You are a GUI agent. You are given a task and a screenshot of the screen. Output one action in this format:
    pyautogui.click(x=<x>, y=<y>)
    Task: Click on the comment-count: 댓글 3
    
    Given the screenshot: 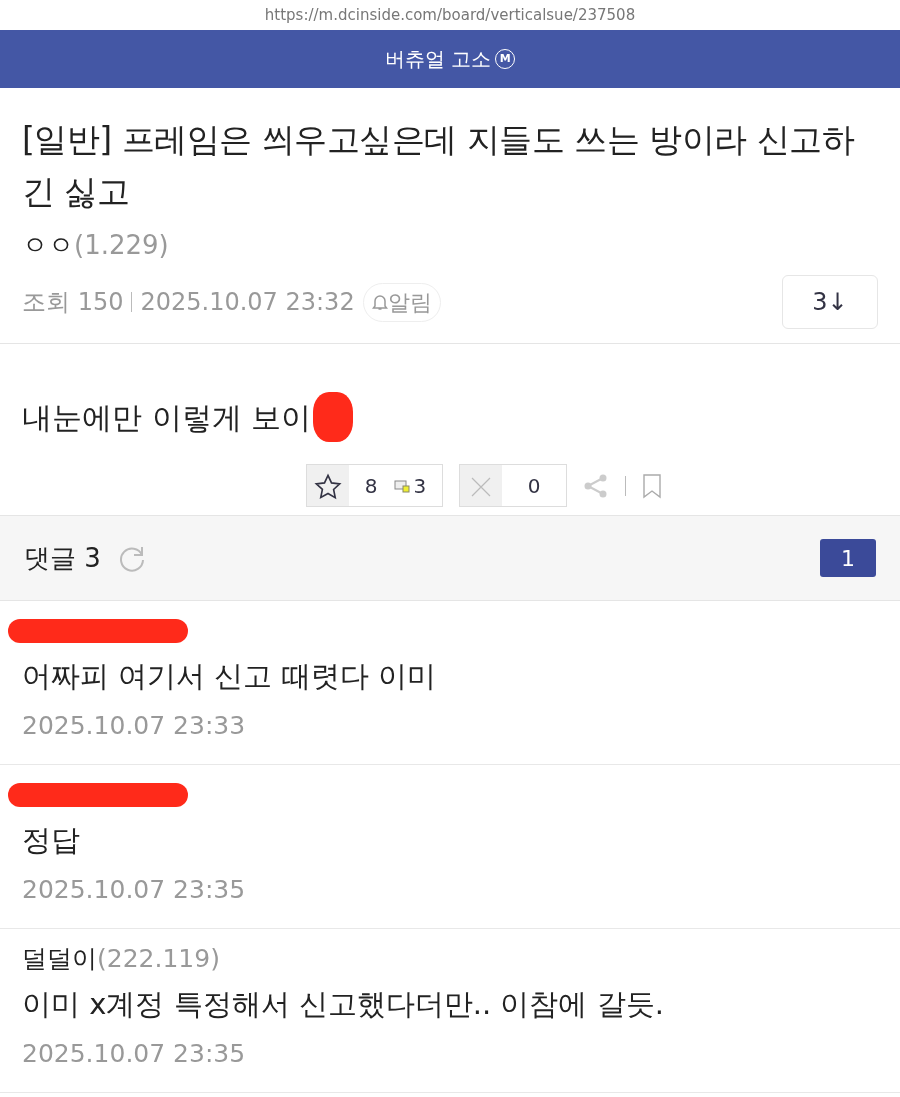 What is the action you would take?
    pyautogui.click(x=62, y=558)
    